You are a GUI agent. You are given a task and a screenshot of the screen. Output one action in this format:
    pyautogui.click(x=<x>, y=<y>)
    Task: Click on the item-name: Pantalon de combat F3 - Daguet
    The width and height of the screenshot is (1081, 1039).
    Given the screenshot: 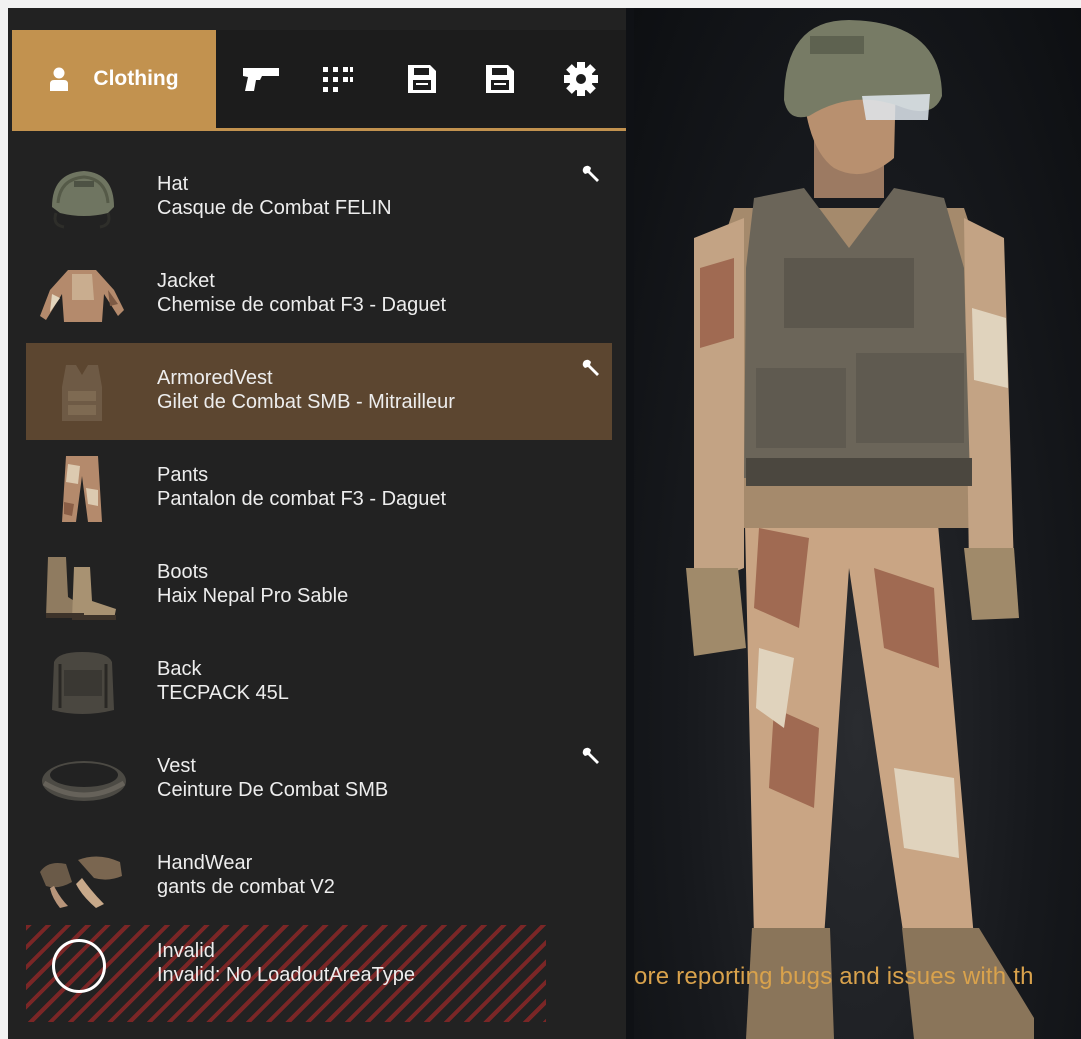 What is the action you would take?
    pyautogui.click(x=302, y=499)
    